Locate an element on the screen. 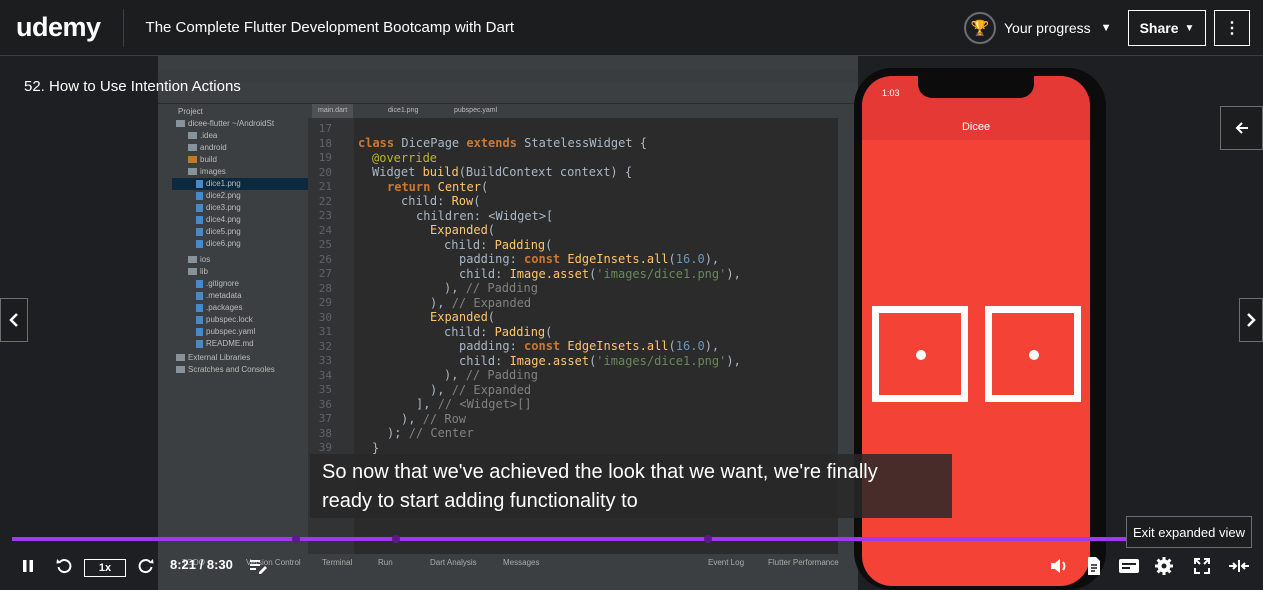 This screenshot has height=590, width=1263. pause-button is located at coordinates (28, 566).